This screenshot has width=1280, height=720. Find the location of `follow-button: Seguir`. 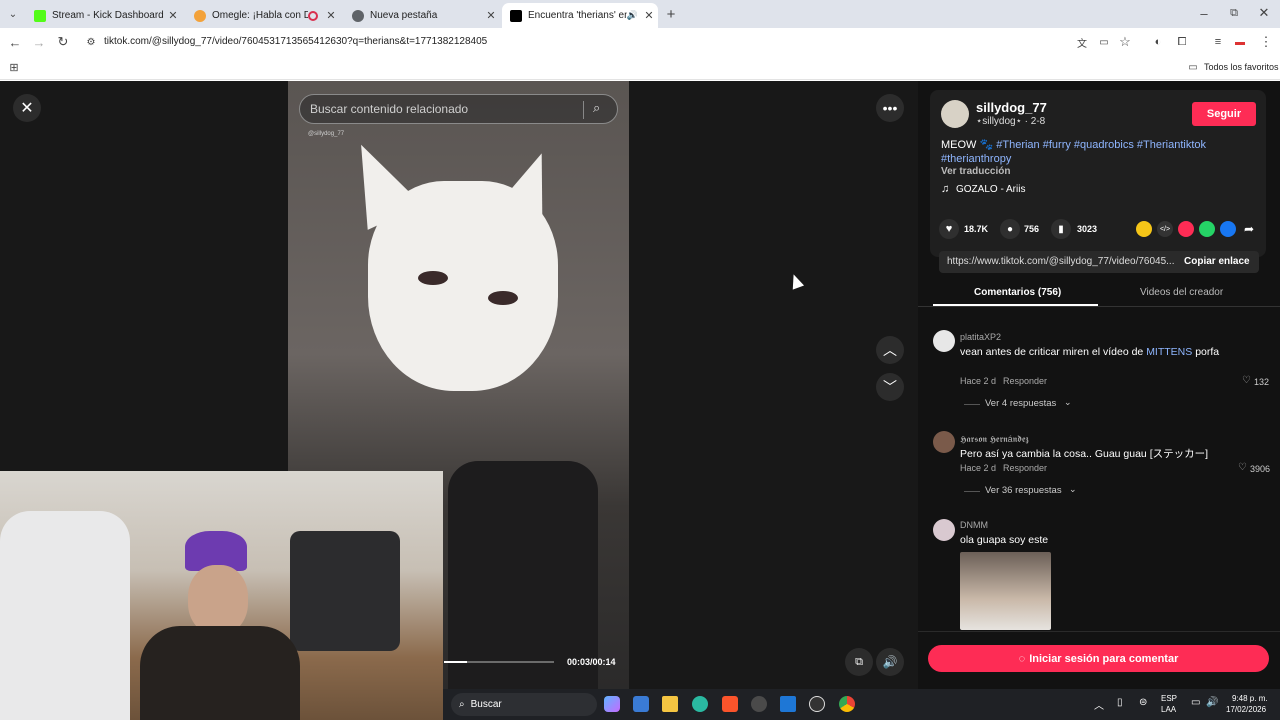

follow-button: Seguir is located at coordinates (1224, 114).